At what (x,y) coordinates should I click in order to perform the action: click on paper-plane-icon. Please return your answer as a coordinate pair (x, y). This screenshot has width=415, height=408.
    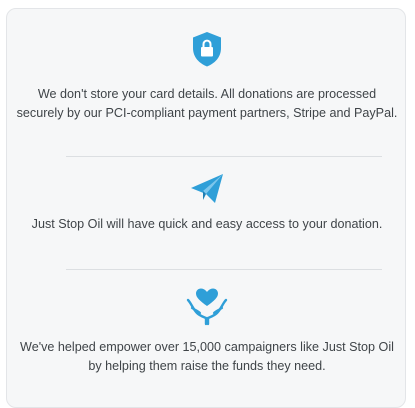
    Looking at the image, I should click on (207, 188).